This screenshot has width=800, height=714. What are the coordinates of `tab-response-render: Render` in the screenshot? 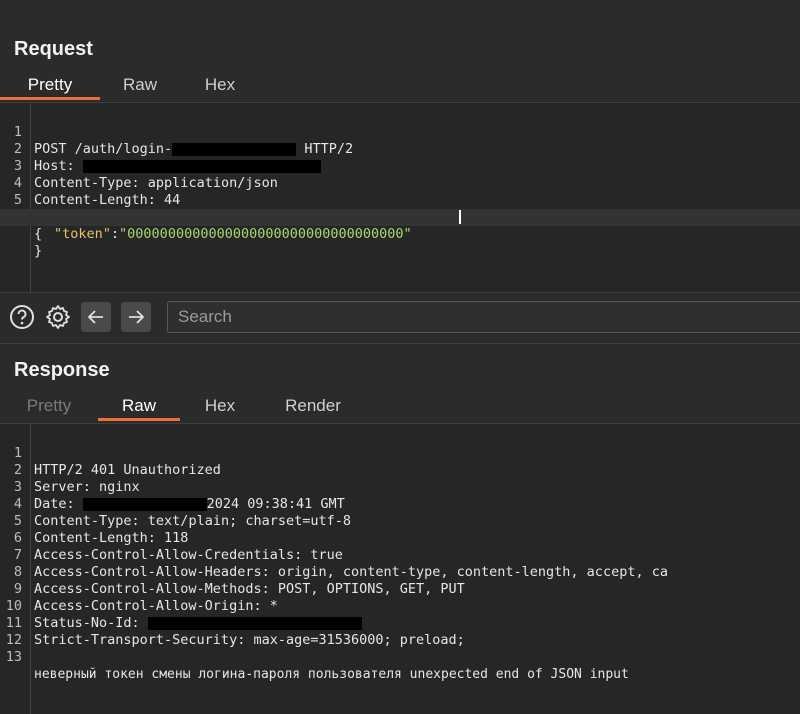 It's located at (313, 406).